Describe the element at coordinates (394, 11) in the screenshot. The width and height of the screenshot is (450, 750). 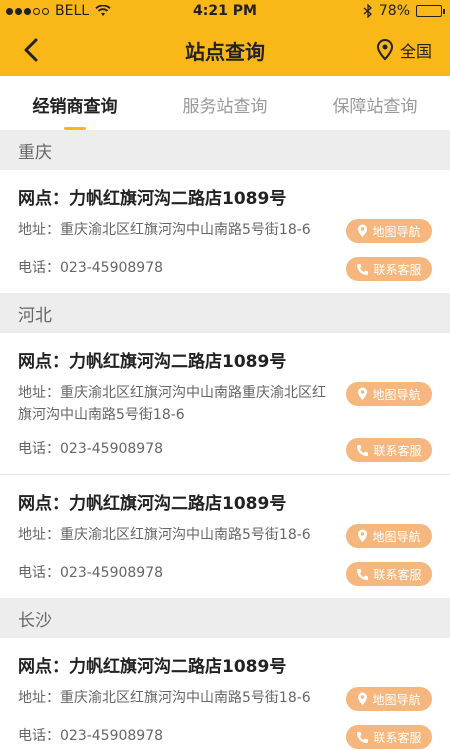
I see `battery-percent: 78%` at that location.